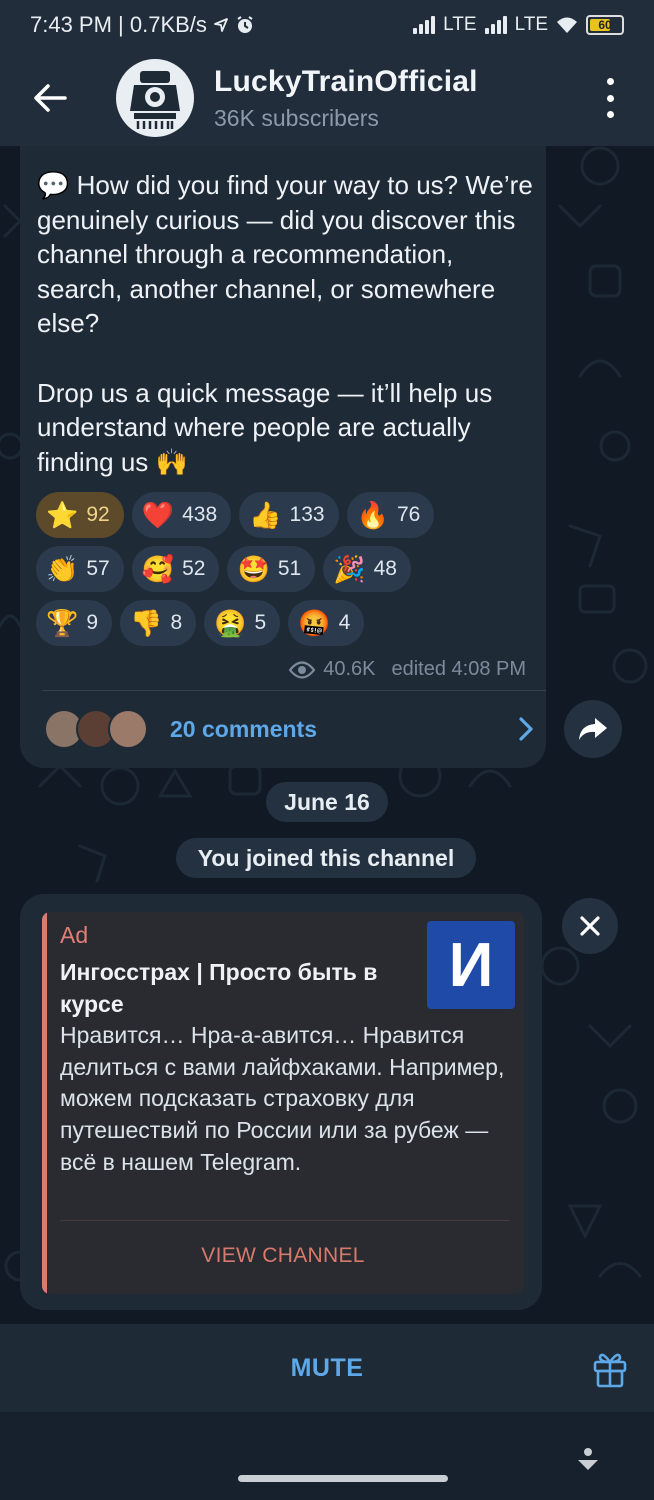  What do you see at coordinates (460, 24) in the screenshot?
I see `network-type-1: LTE` at bounding box center [460, 24].